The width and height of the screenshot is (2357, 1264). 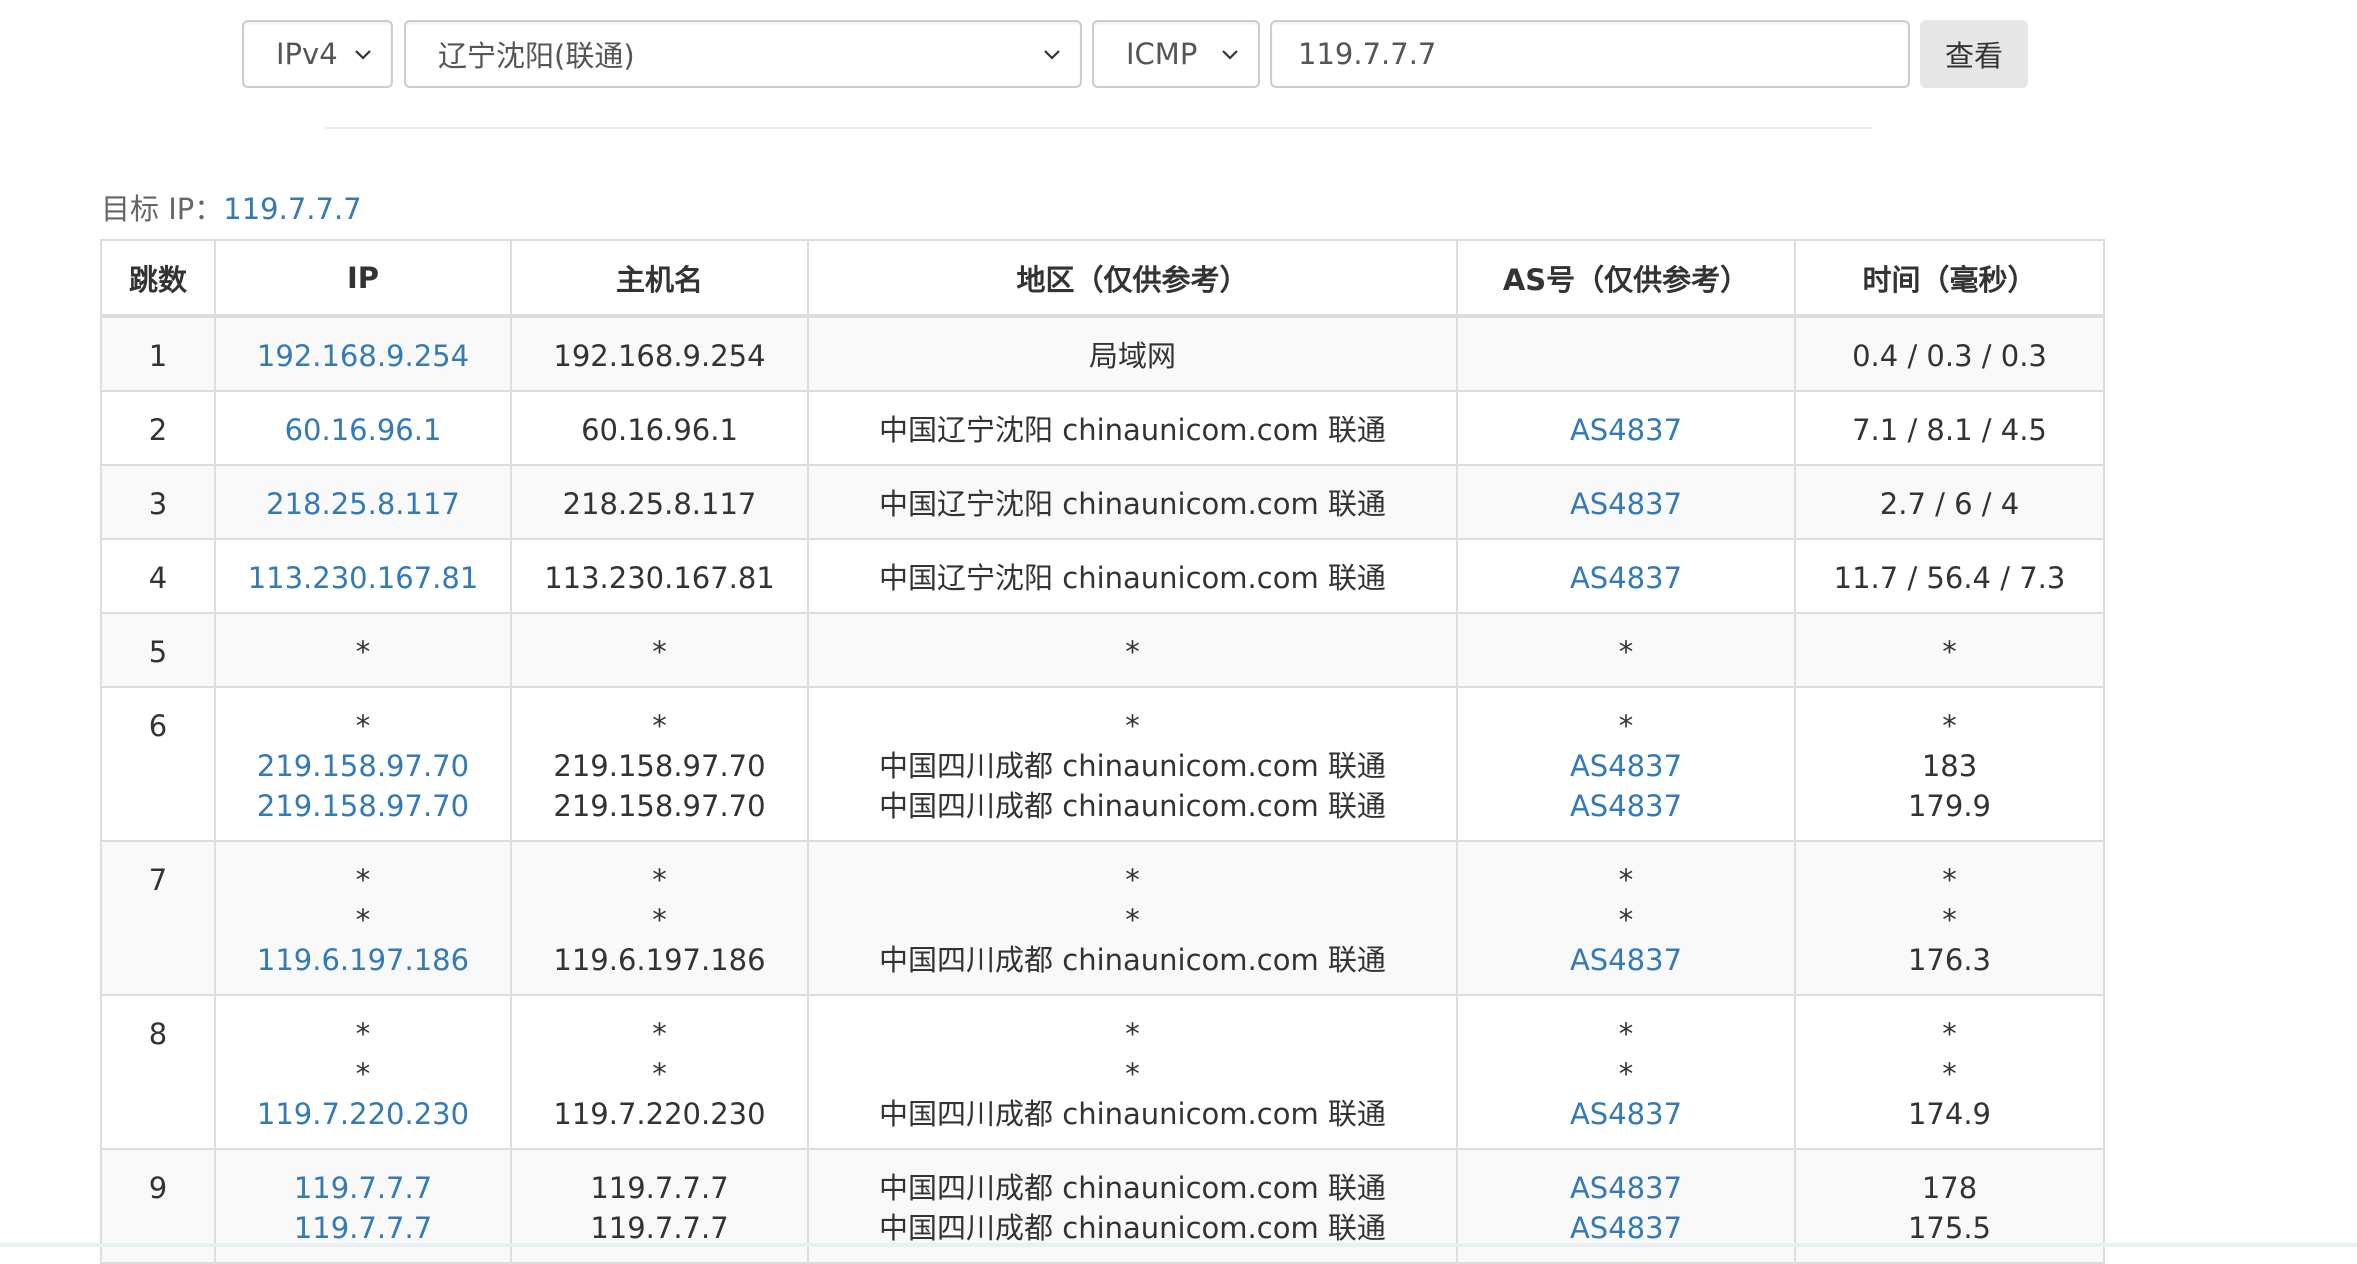 What do you see at coordinates (158, 504) in the screenshot?
I see `hop-number: 3` at bounding box center [158, 504].